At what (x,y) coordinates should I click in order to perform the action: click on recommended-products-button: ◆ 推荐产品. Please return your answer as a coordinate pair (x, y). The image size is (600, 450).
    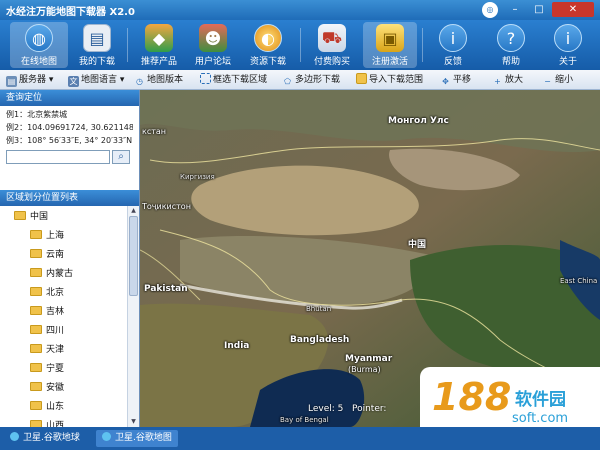
    Looking at the image, I should click on (159, 45).